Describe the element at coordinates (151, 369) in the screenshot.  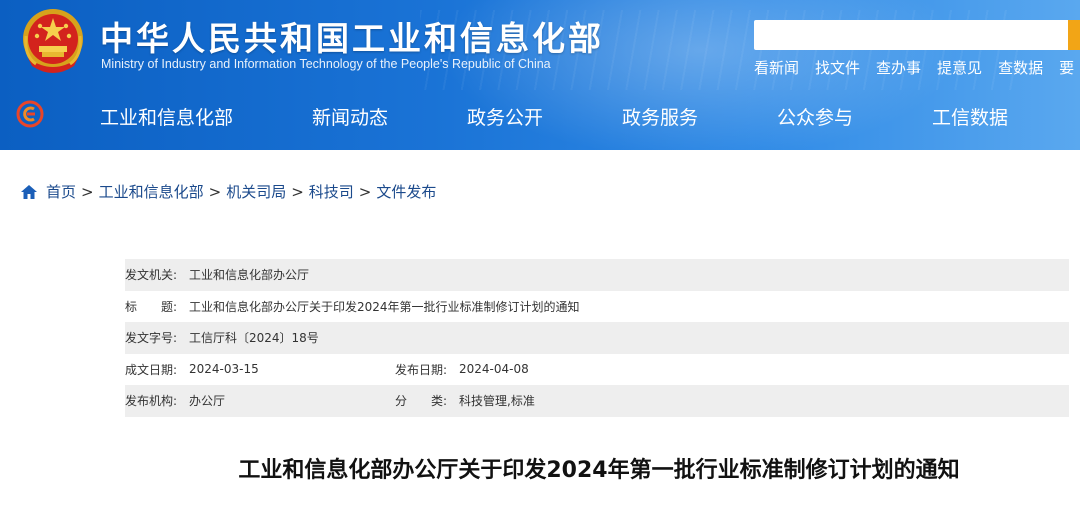
I see `written-date-label: 成文日期:` at that location.